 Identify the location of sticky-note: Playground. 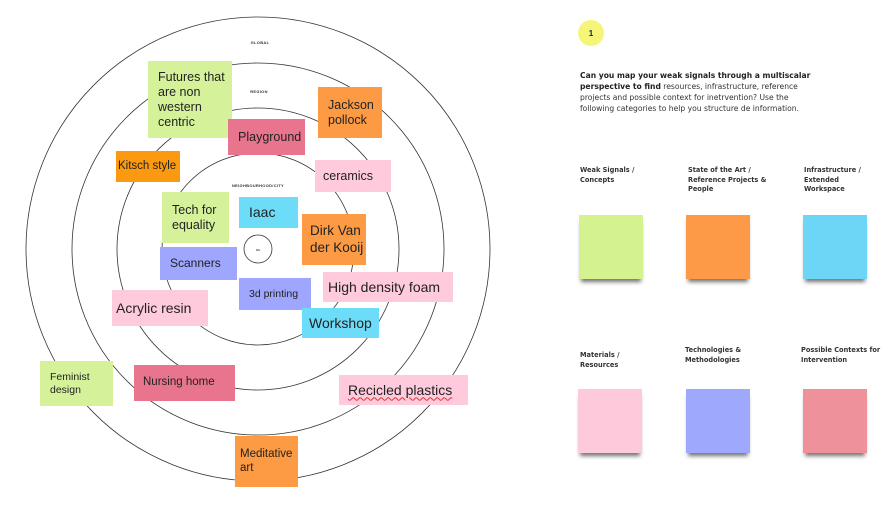
(266, 137).